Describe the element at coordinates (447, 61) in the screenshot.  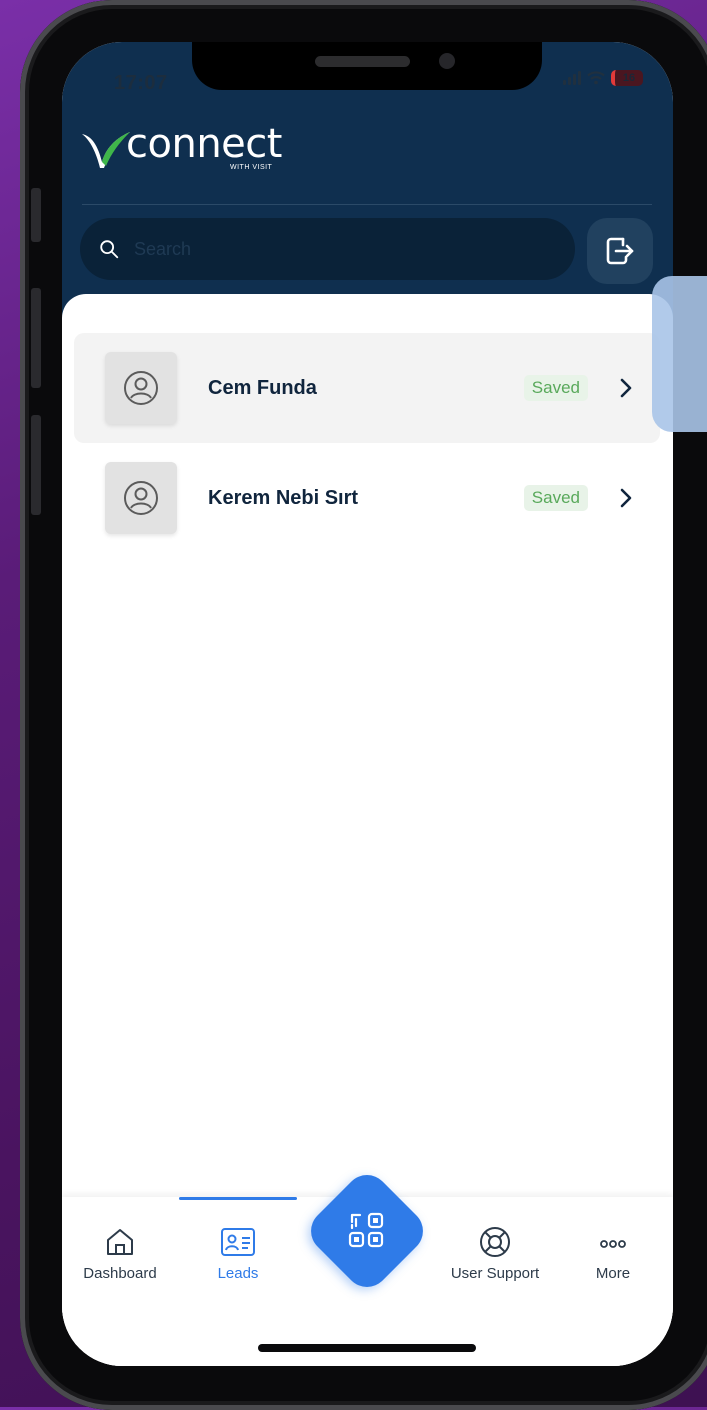
I see `front-camera` at that location.